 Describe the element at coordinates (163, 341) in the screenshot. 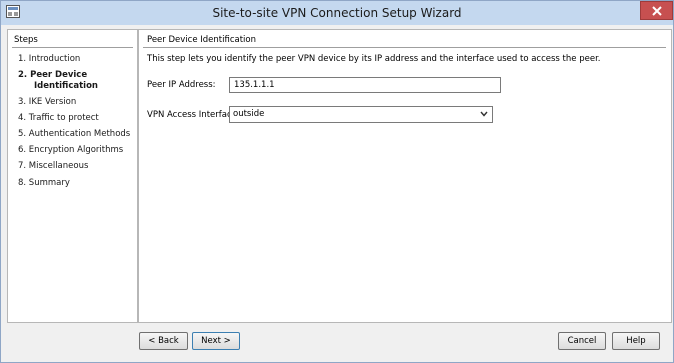

I see `back-button: < Back` at that location.